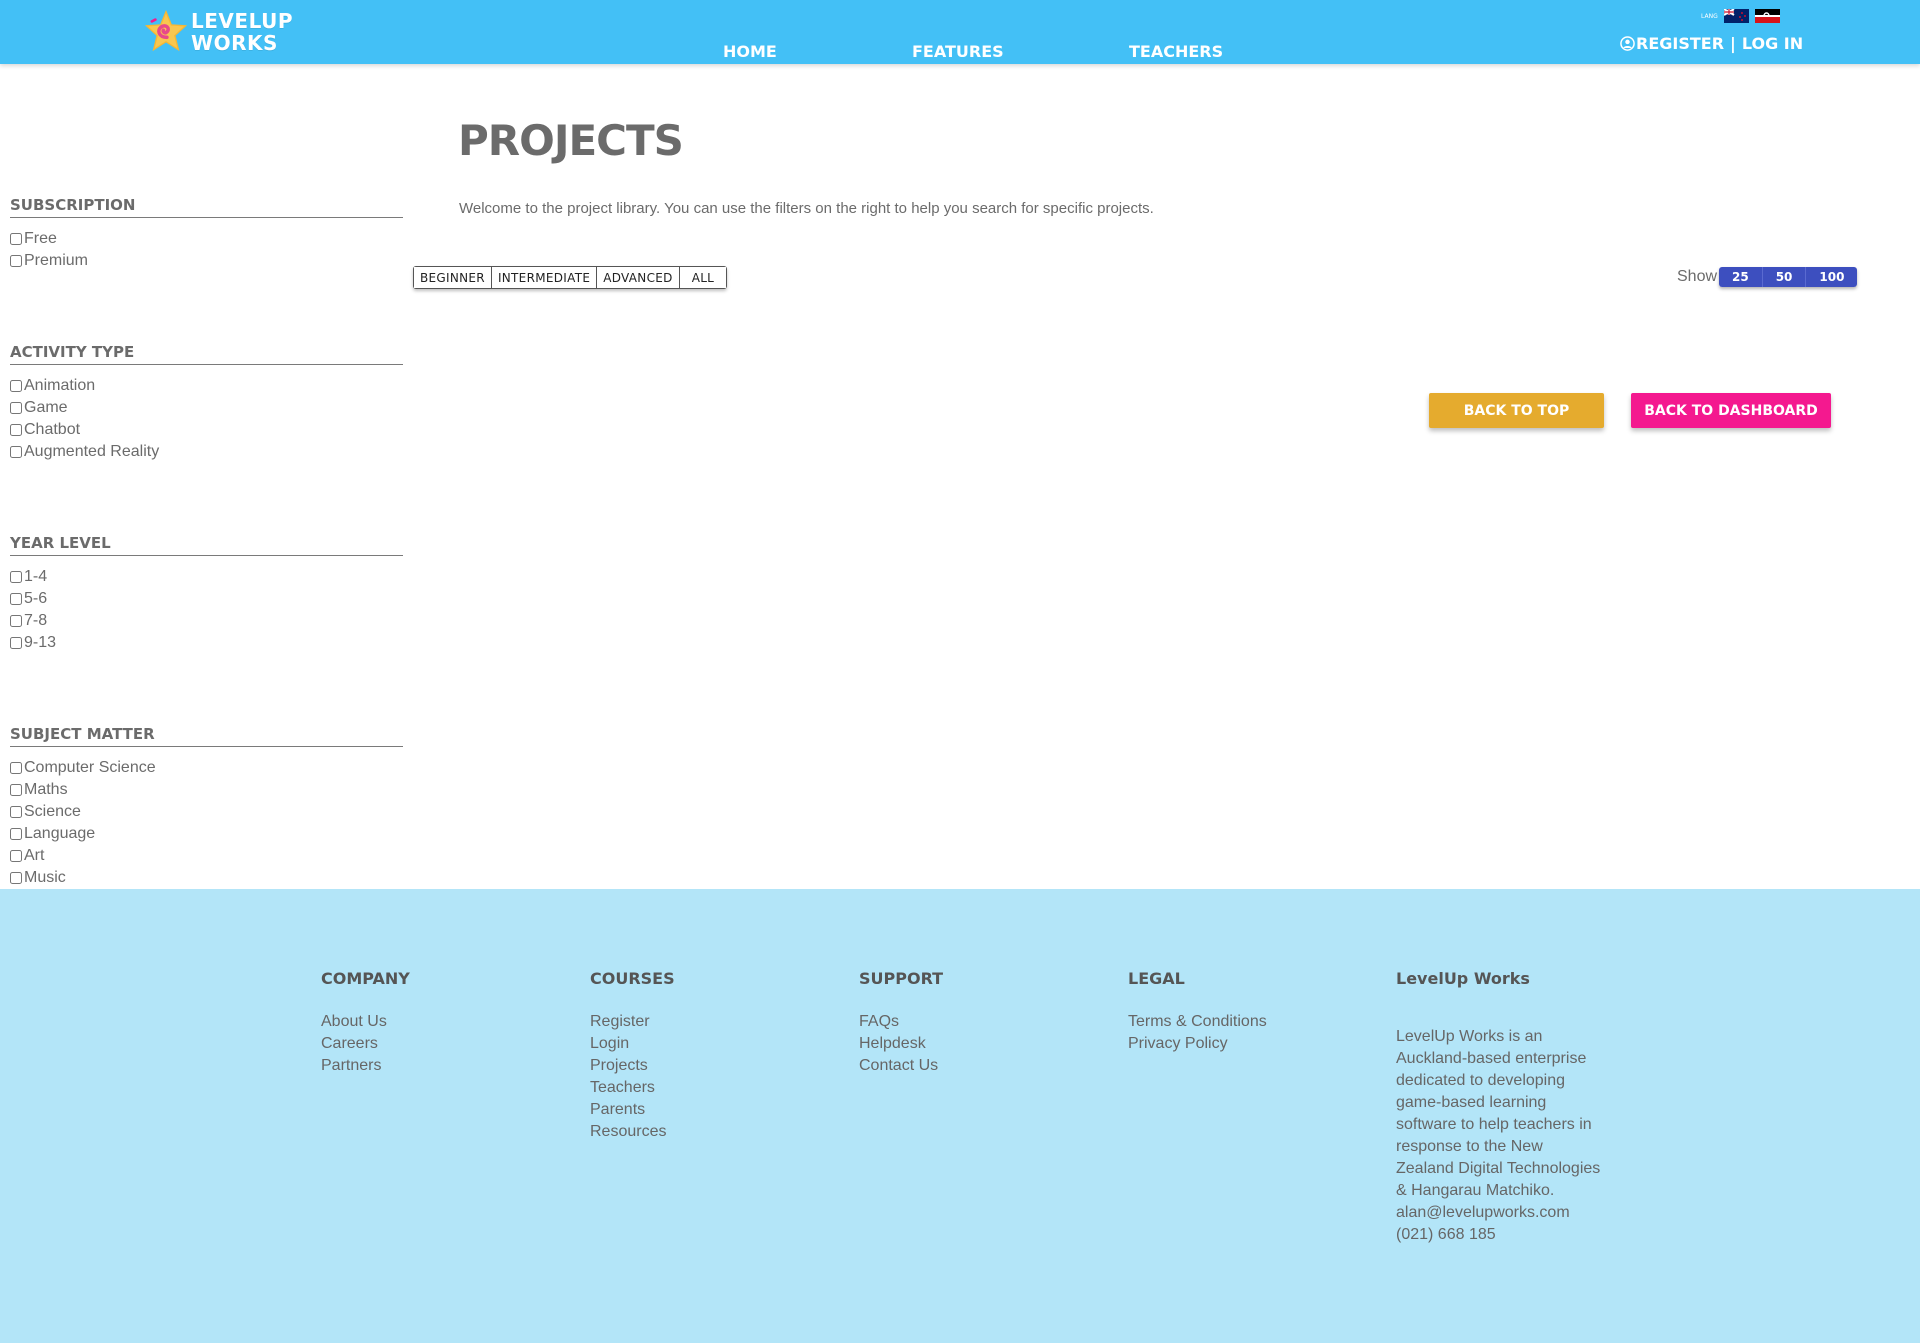  What do you see at coordinates (1233, 1022) in the screenshot?
I see `footer-link-terms: Terms & Conditions` at bounding box center [1233, 1022].